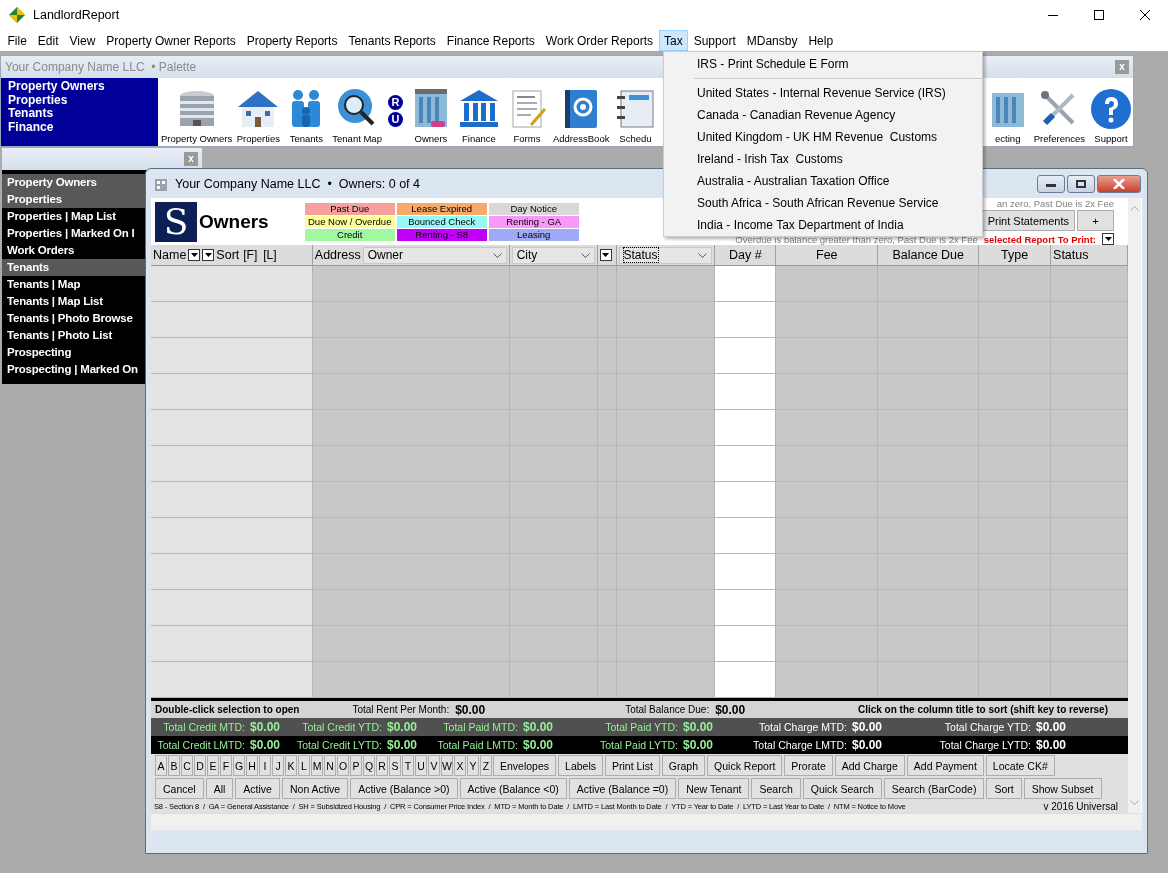  What do you see at coordinates (306, 115) in the screenshot?
I see `toolbar-button: Tenants` at bounding box center [306, 115].